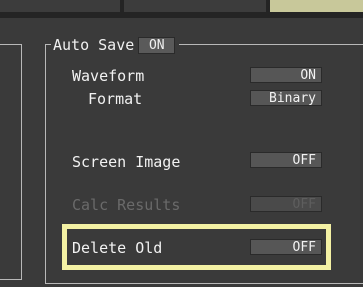 The width and height of the screenshot is (363, 287). What do you see at coordinates (196, 247) in the screenshot?
I see `delete-old-highlight` at bounding box center [196, 247].